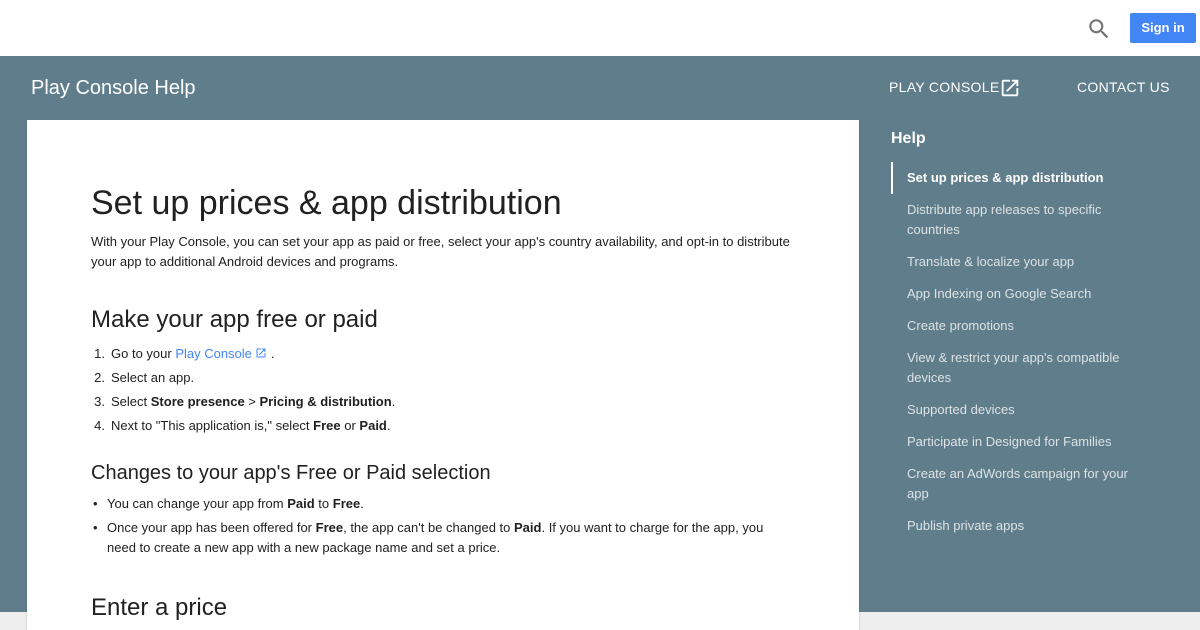 The height and width of the screenshot is (630, 1200). What do you see at coordinates (1021, 442) in the screenshot?
I see `help-nav-item: Participate in Designed for Families` at bounding box center [1021, 442].